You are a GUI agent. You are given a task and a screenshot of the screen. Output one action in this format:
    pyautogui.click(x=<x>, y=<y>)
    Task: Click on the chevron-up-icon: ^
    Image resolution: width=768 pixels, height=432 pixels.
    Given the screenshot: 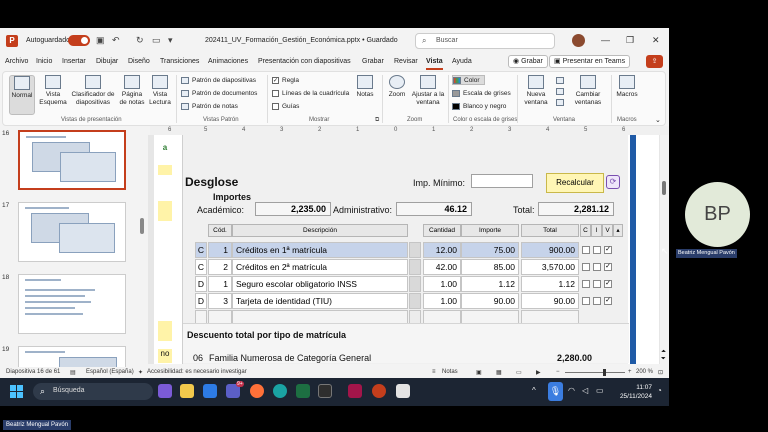 What is the action you would take?
    pyautogui.click(x=534, y=390)
    